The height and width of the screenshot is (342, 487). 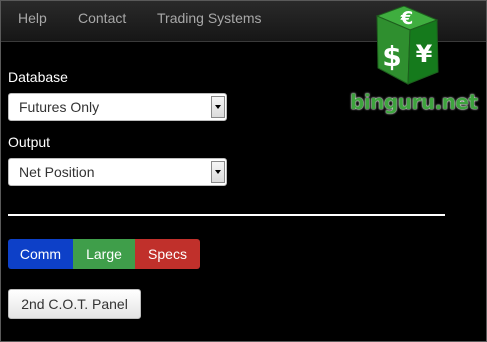 I want to click on output-label: Output, so click(x=29, y=142).